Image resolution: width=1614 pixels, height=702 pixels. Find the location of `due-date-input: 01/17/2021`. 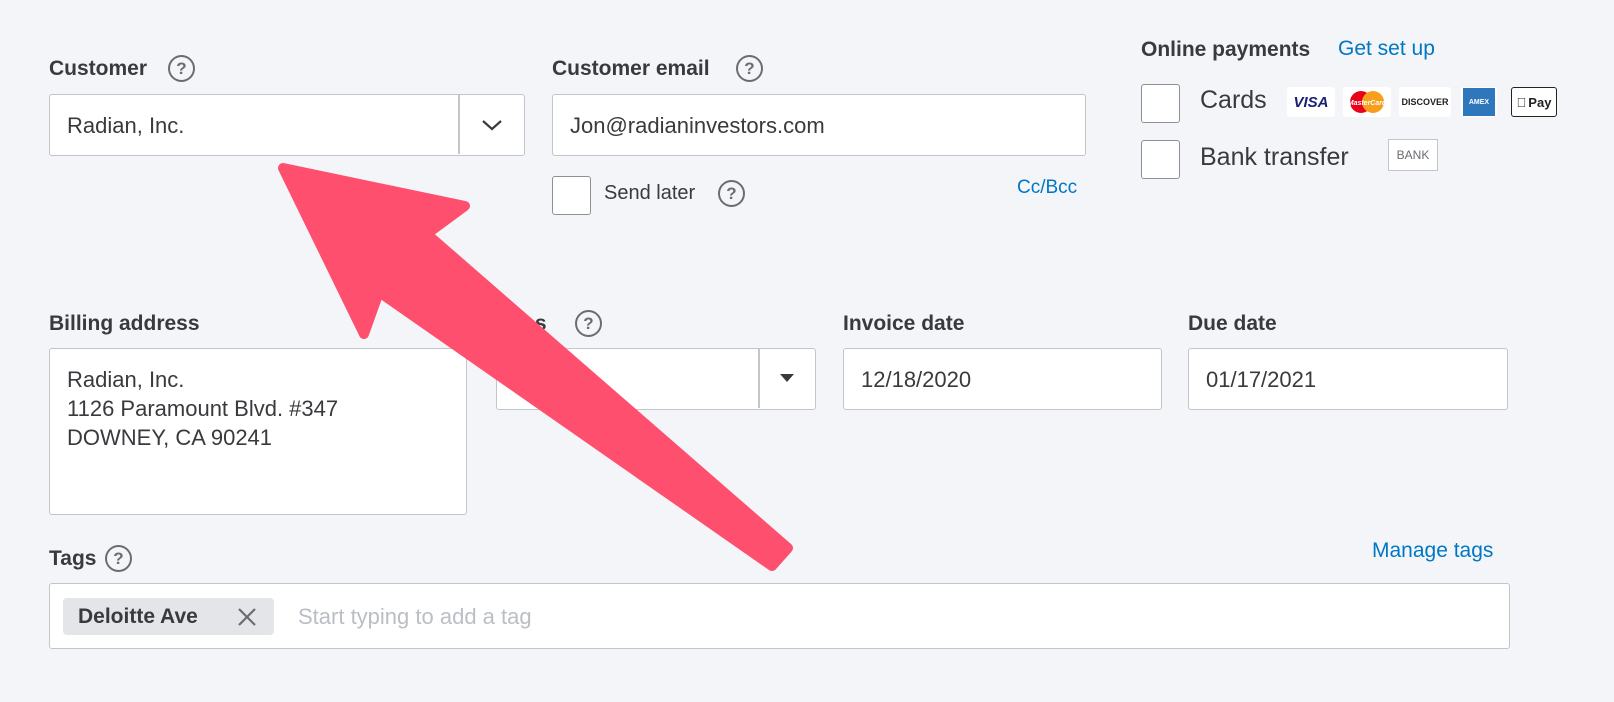

due-date-input: 01/17/2021 is located at coordinates (1348, 379).